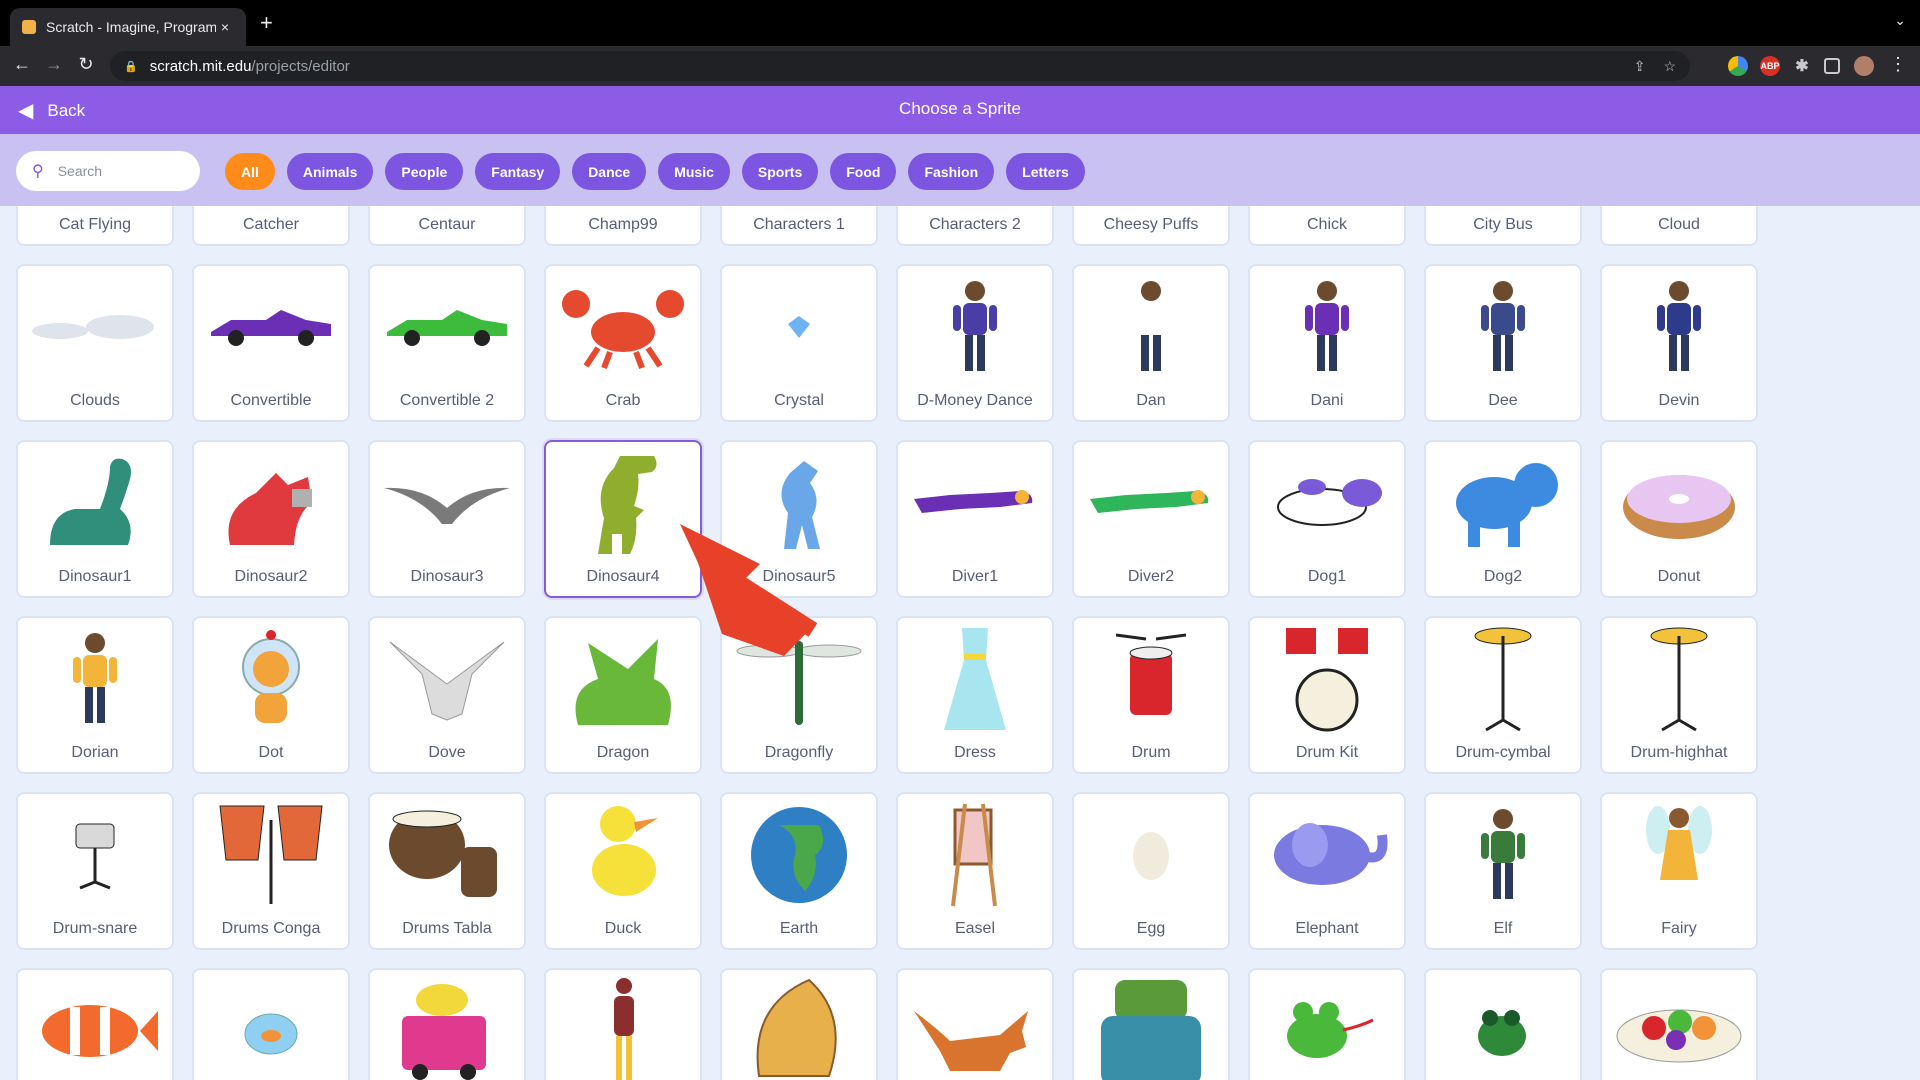 The width and height of the screenshot is (1920, 1080). I want to click on category-food: Food, so click(863, 171).